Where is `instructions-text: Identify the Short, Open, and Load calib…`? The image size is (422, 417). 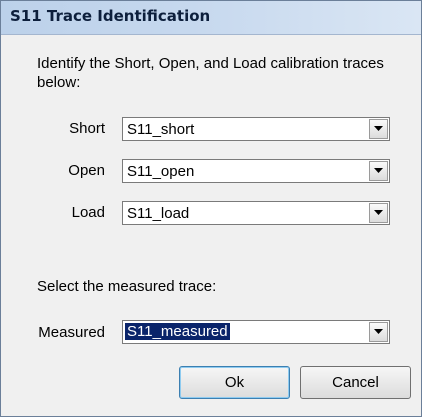 instructions-text: Identify the Short, Open, and Load calib… is located at coordinates (210, 73).